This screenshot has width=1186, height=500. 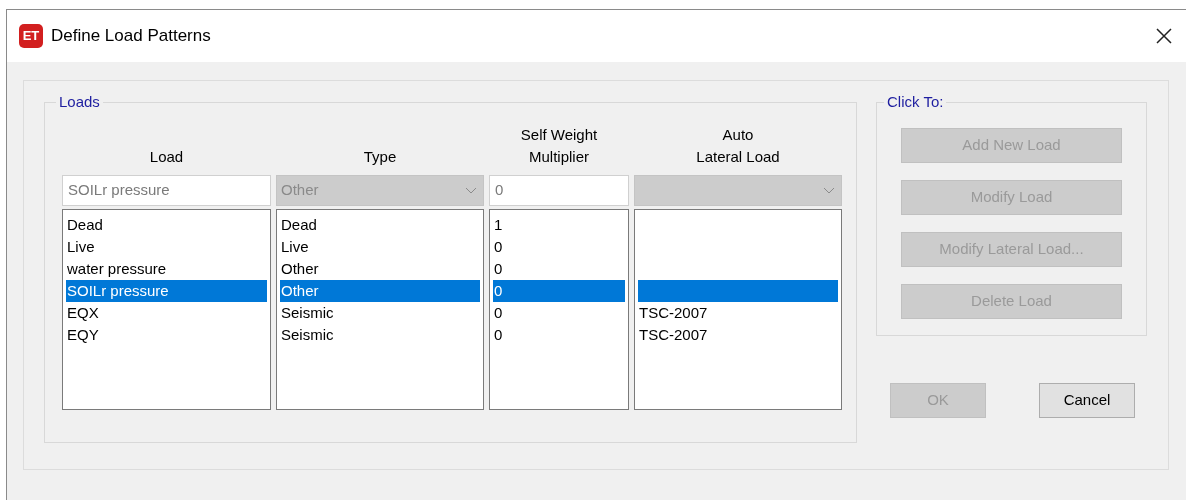 I want to click on column-header: Load, so click(x=166, y=156).